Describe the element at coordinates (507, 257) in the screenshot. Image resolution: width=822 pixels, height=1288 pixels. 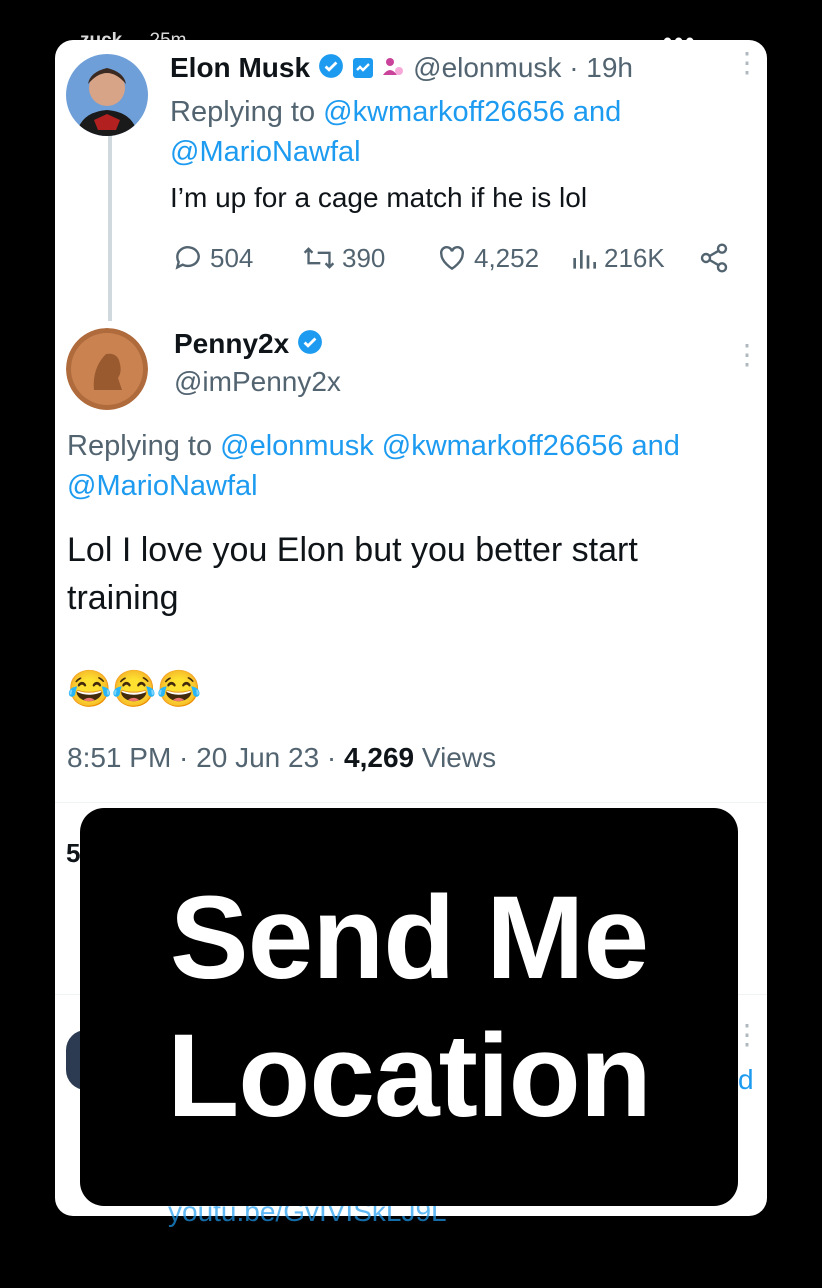
I see `like-count: 4,252` at that location.